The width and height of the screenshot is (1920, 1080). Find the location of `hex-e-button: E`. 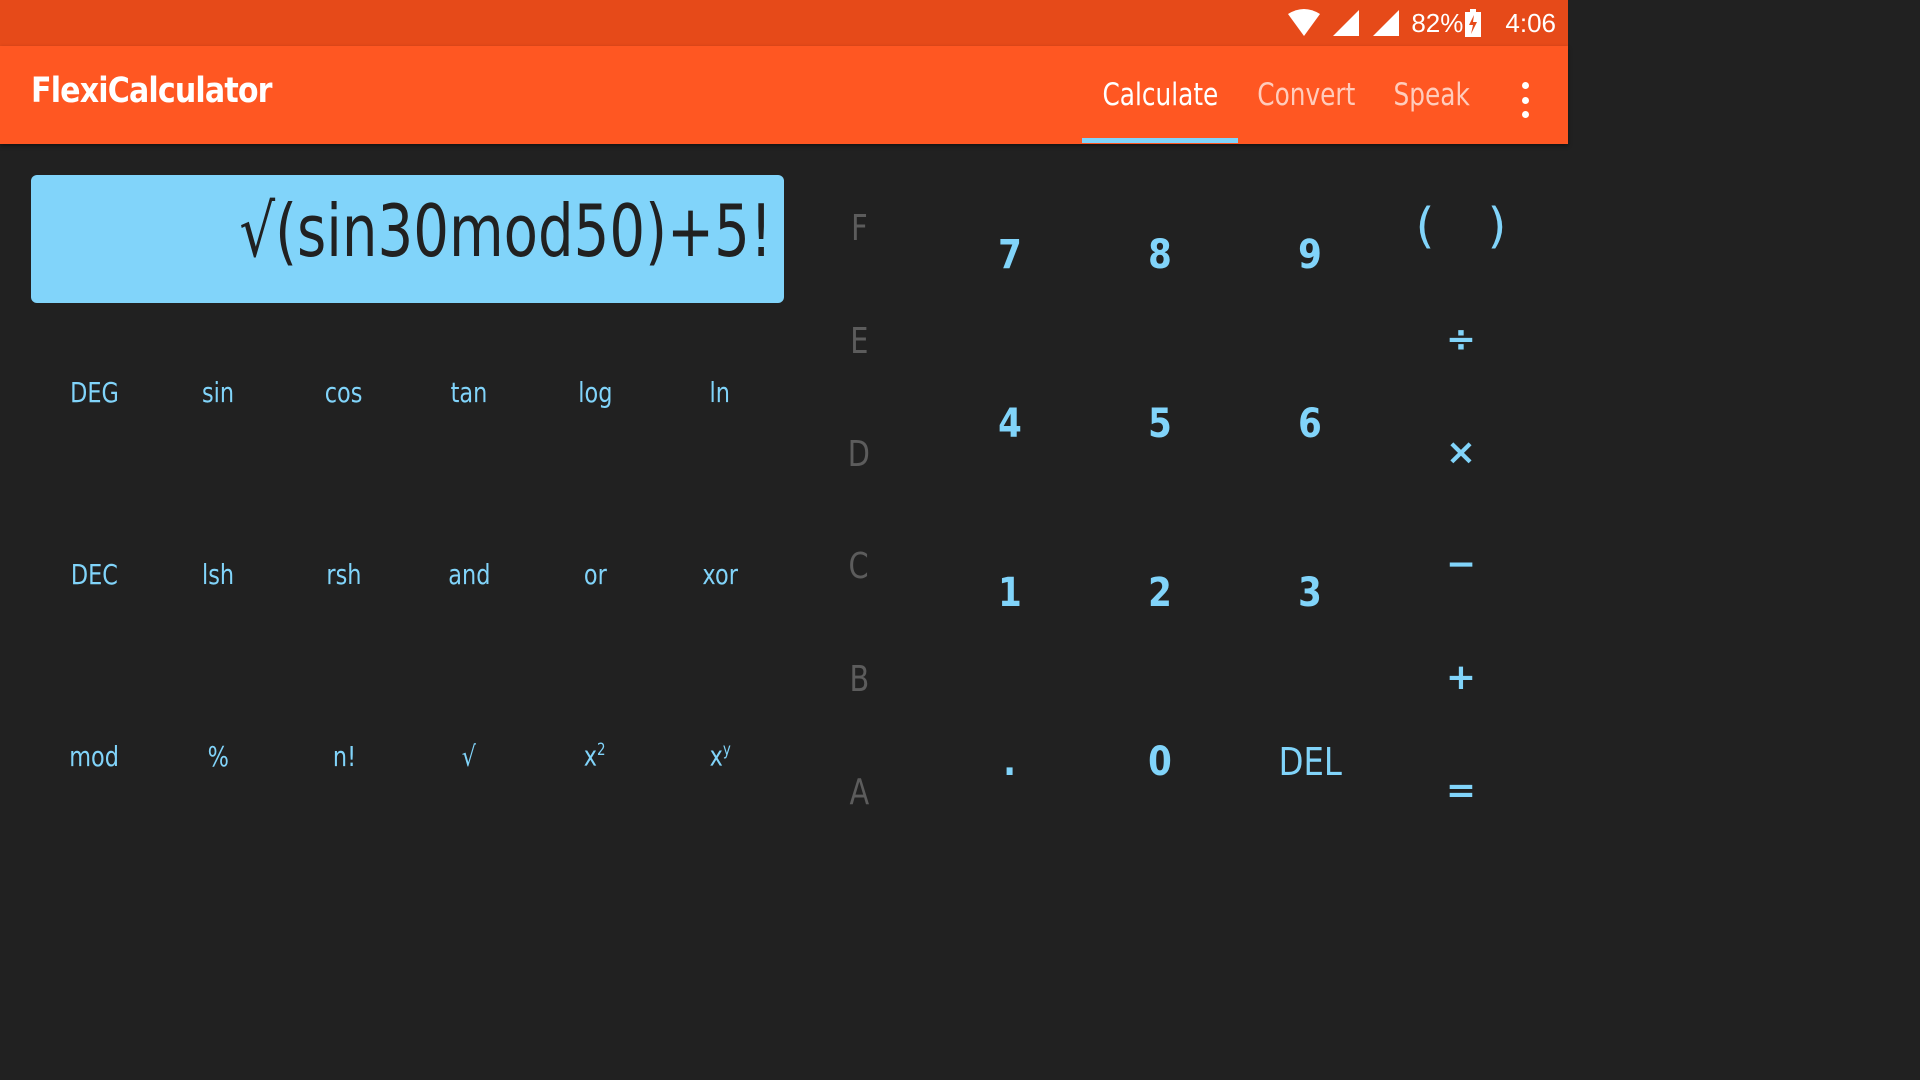

hex-e-button: E is located at coordinates (859, 341).